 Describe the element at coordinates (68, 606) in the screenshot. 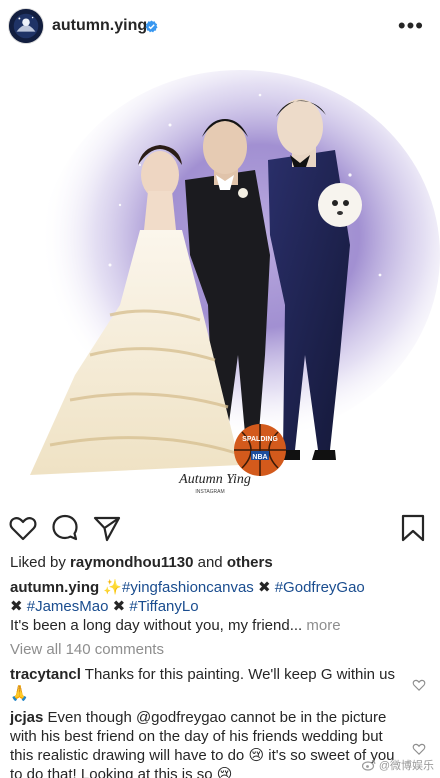

I see `hashtag-jamesmao: #JamesMao` at that location.